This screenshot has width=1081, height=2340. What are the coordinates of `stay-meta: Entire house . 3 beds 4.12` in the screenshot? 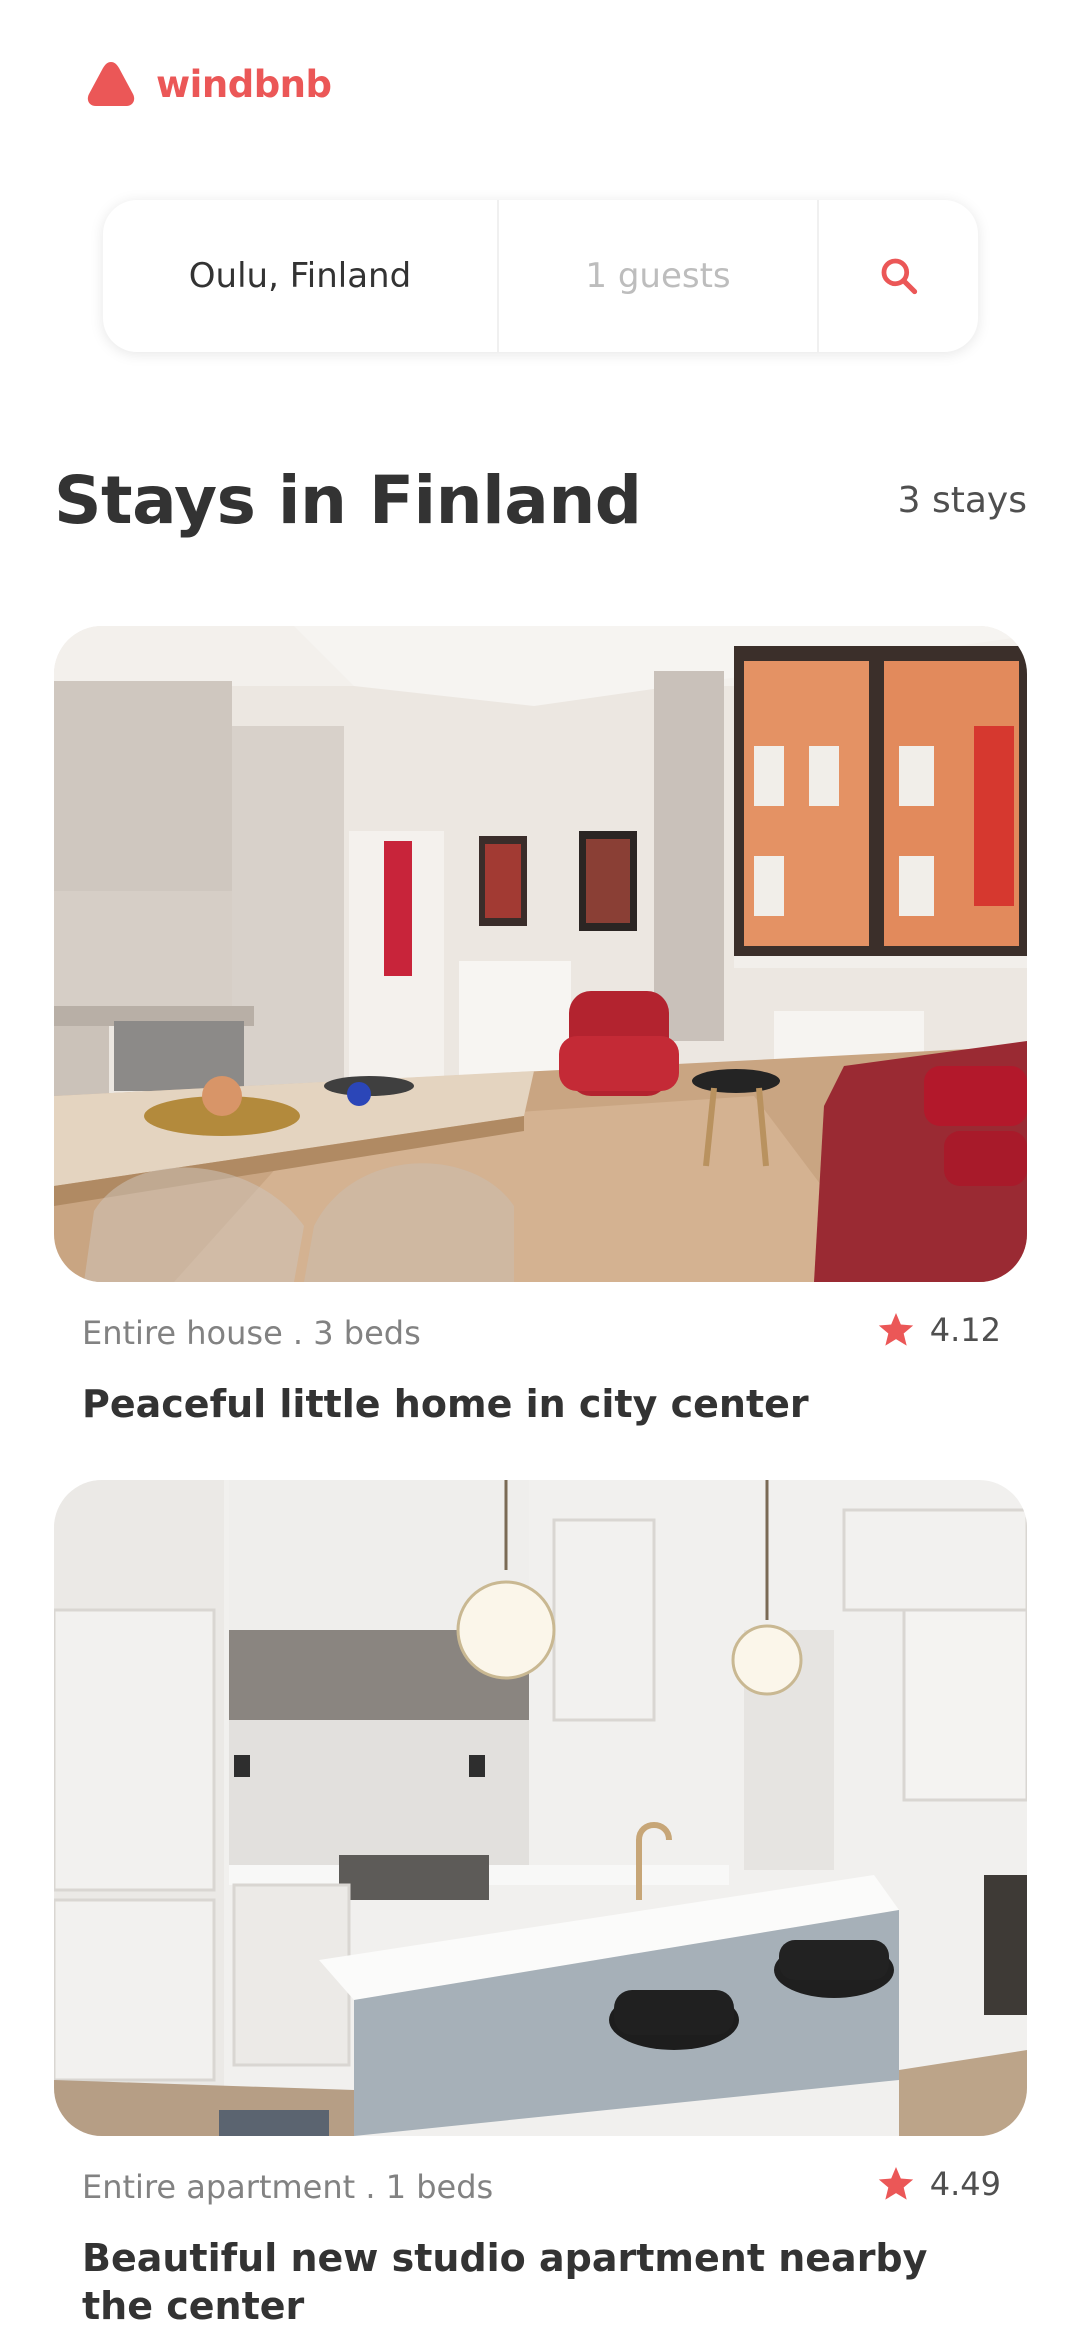 It's located at (540, 1335).